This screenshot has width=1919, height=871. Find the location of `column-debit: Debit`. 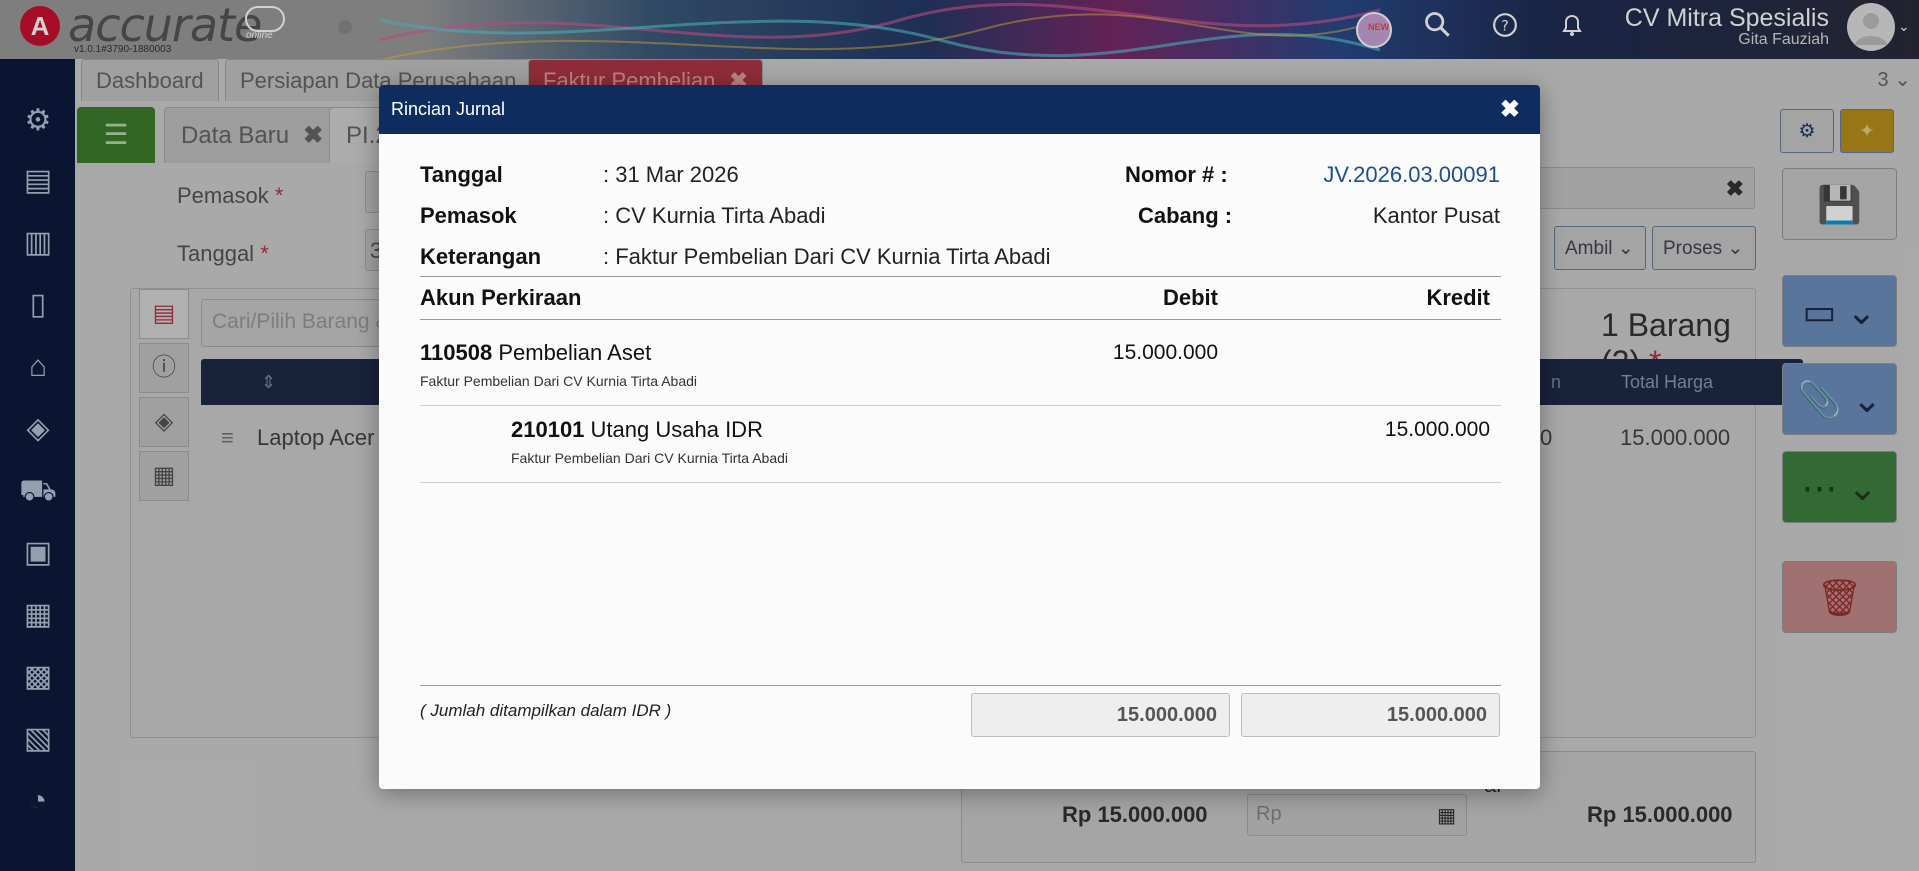

column-debit: Debit is located at coordinates (1190, 297).